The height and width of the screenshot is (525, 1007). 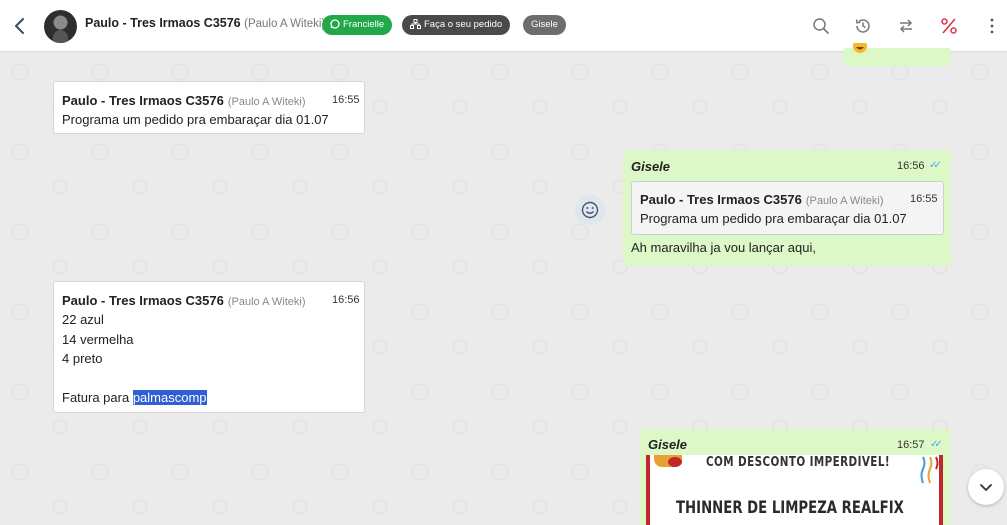 What do you see at coordinates (675, 462) in the screenshot?
I see `decor-shape` at bounding box center [675, 462].